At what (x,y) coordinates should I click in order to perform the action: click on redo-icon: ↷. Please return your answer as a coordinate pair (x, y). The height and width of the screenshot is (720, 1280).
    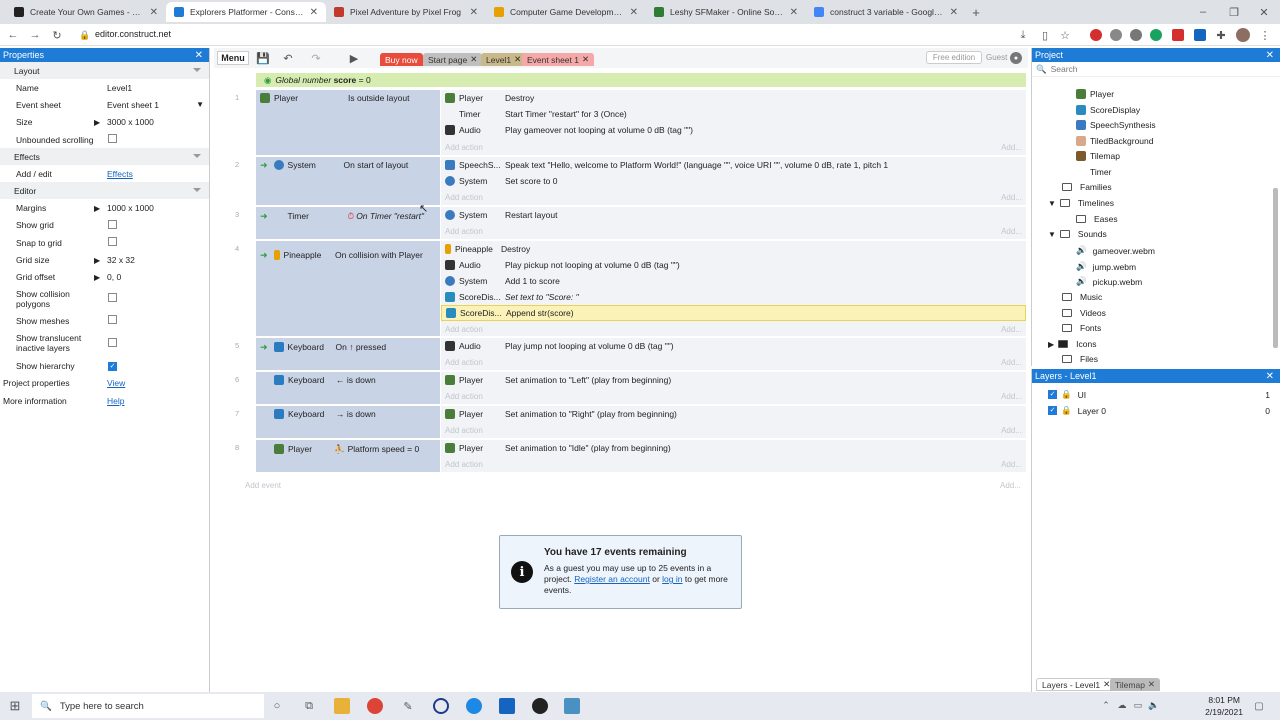
    Looking at the image, I should click on (316, 58).